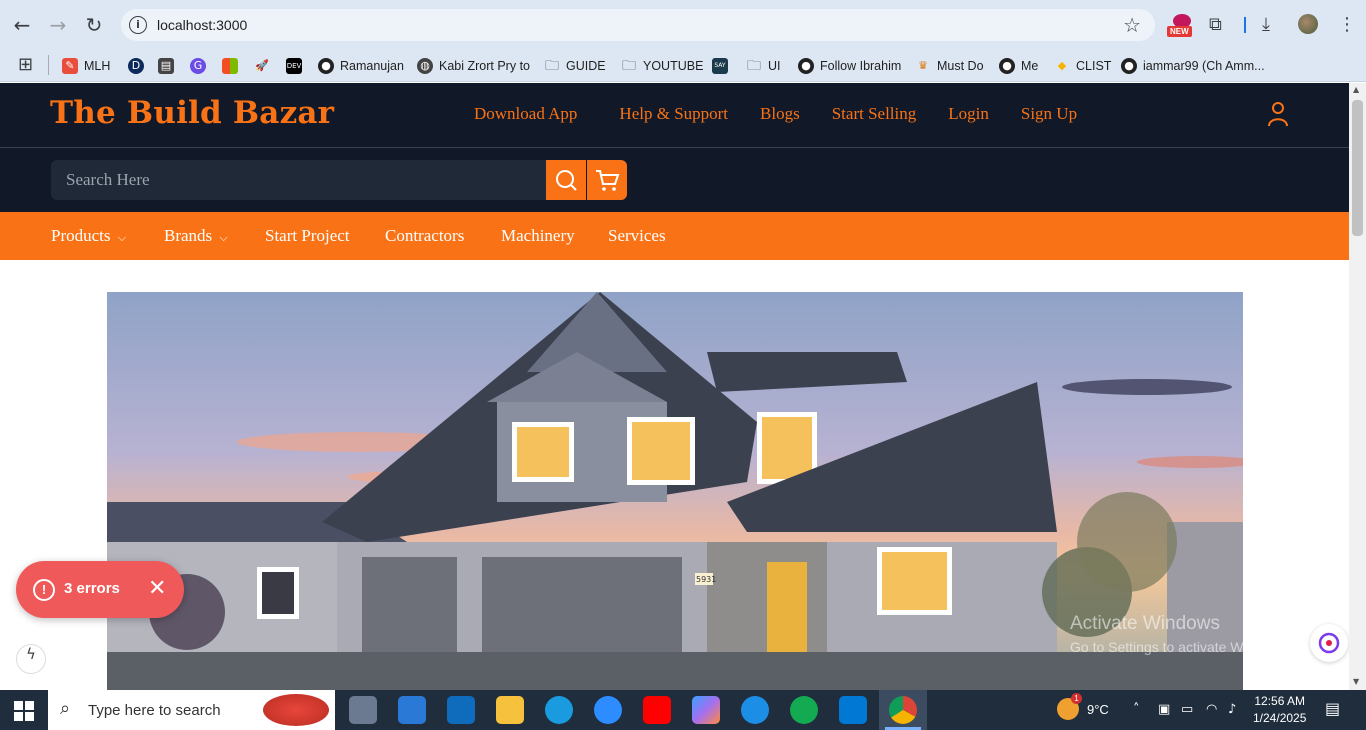 This screenshot has height=730, width=1366. I want to click on nav-services: Services, so click(637, 236).